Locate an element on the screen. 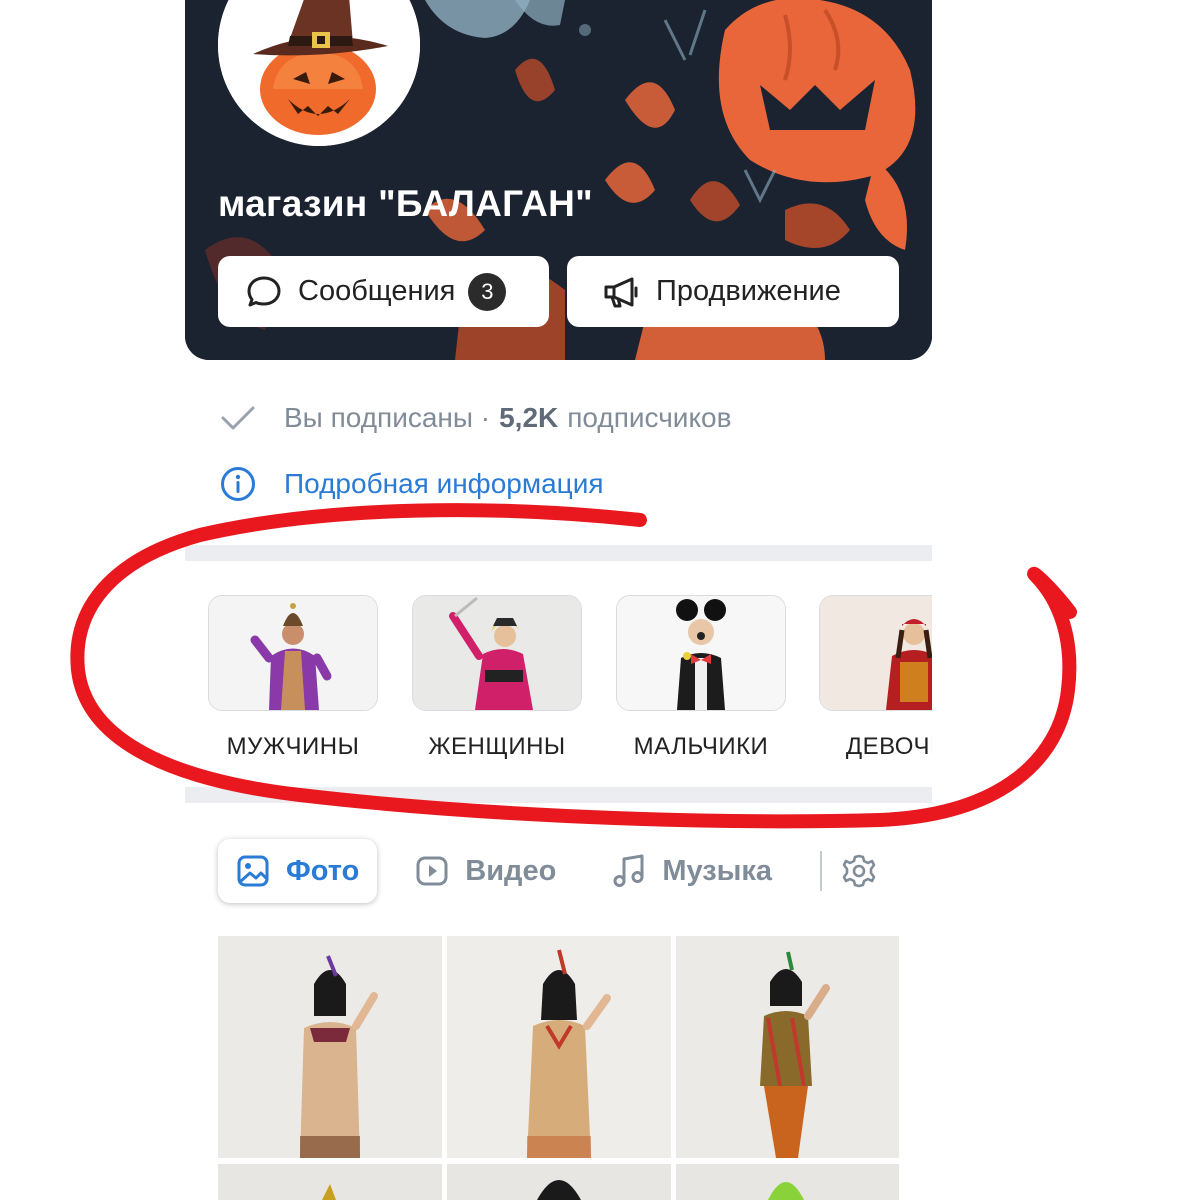 The width and height of the screenshot is (1200, 1200). category-label: ДЕВОЧКИ is located at coordinates (888, 746).